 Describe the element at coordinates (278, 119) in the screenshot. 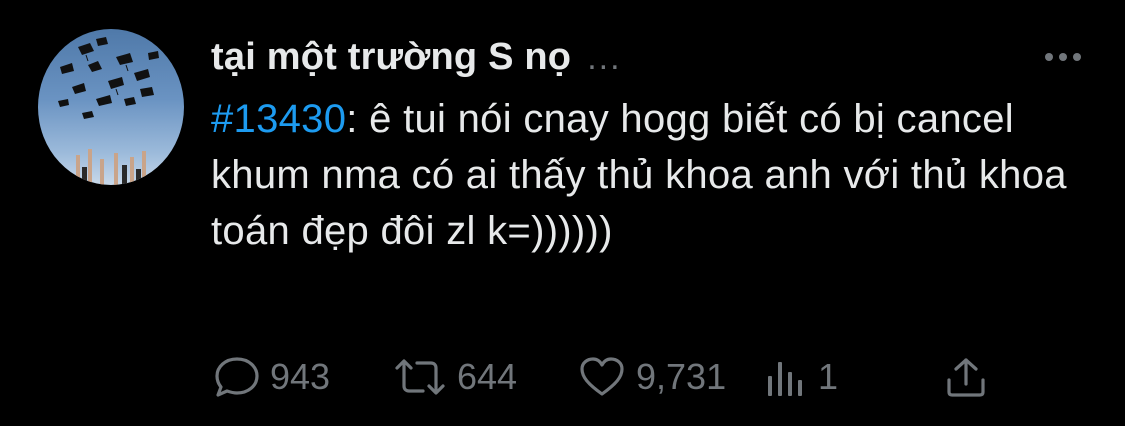

I see `hashtag-link: #13430` at that location.